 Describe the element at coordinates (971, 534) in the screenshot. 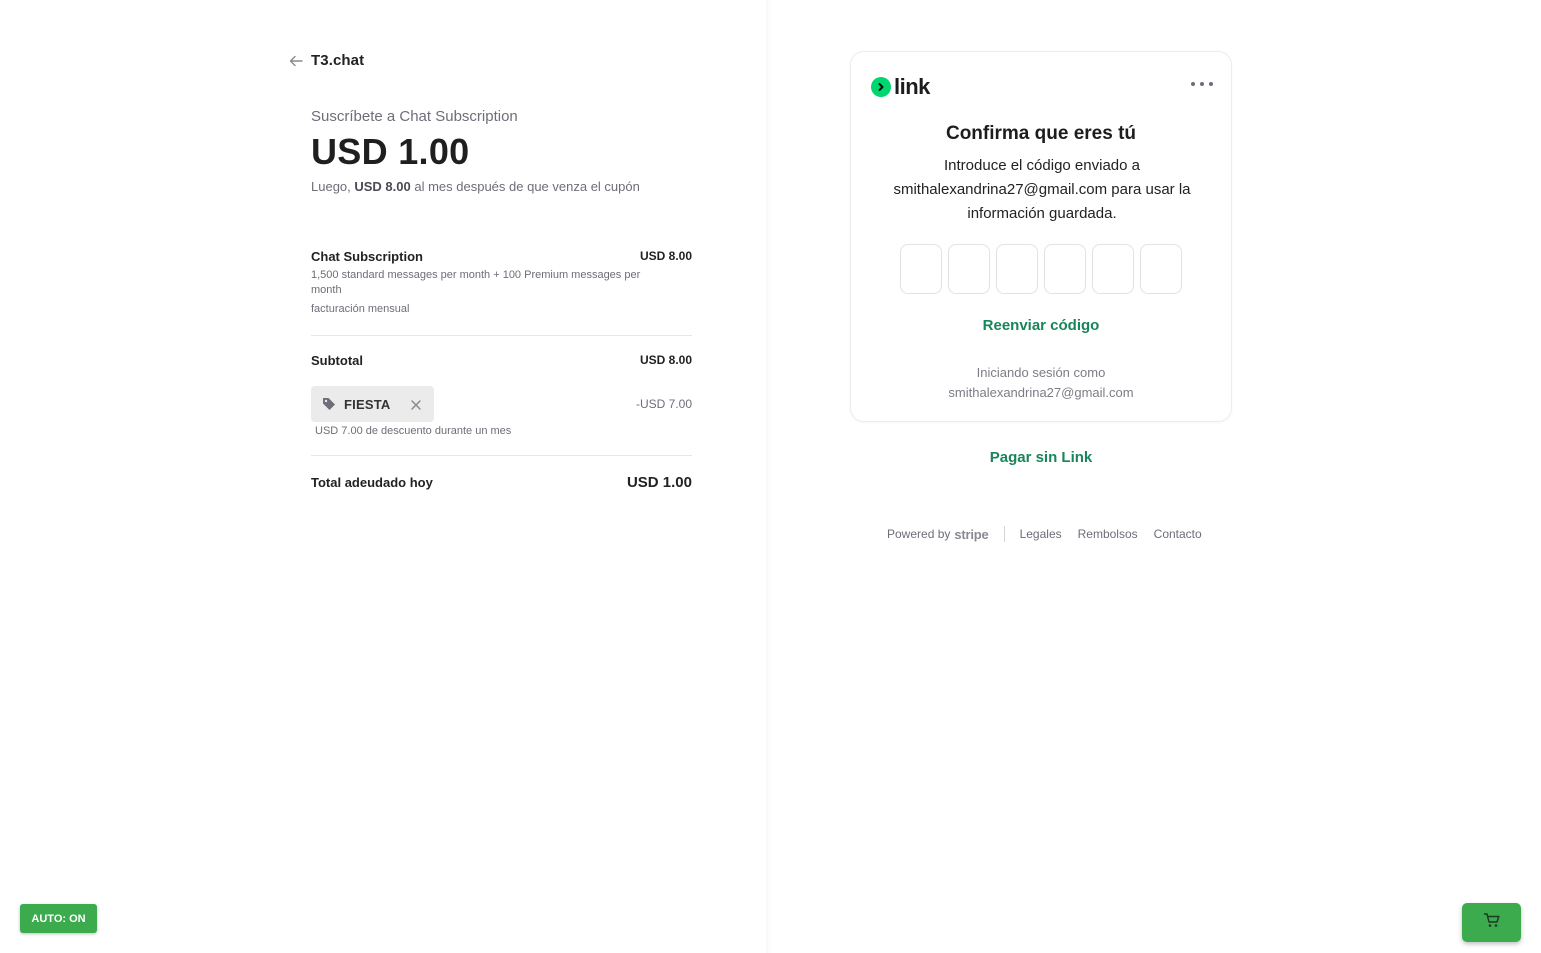

I see `stripe-logo: stripe` at that location.